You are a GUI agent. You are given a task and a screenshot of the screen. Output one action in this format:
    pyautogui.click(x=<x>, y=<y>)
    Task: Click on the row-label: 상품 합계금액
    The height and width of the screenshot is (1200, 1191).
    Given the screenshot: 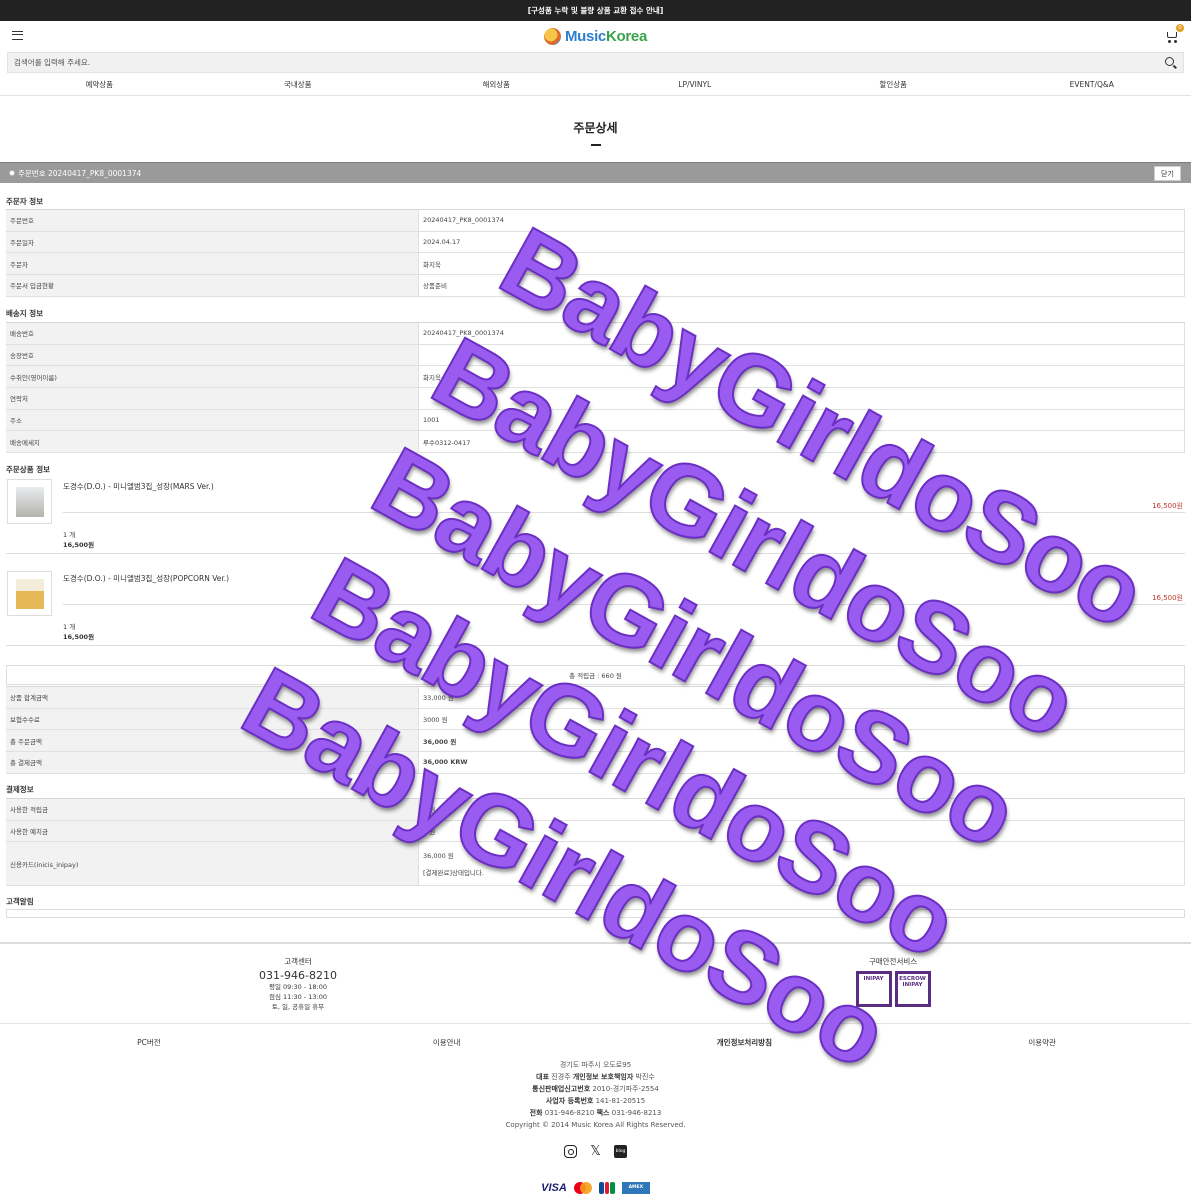 What is the action you would take?
    pyautogui.click(x=212, y=697)
    